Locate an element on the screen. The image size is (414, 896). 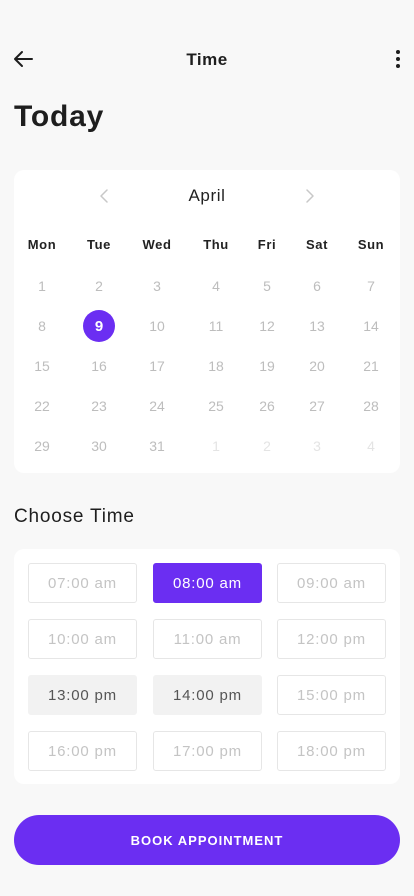
weekday-label: Sat is located at coordinates (317, 244).